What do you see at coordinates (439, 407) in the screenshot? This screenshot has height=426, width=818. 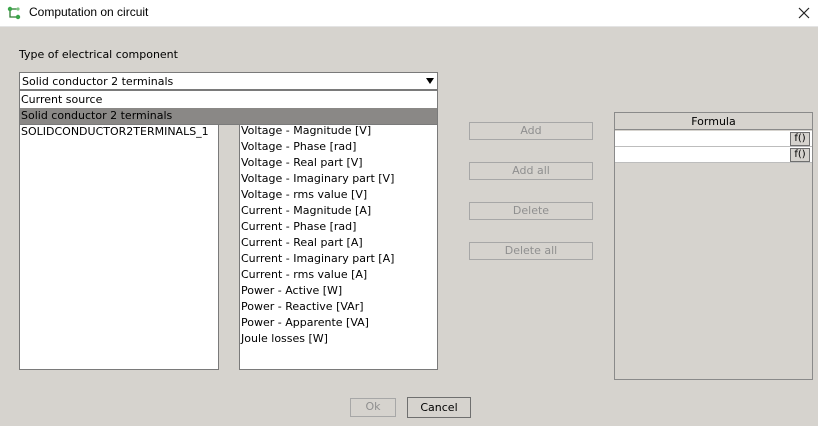 I see `cancel-button: Cancel` at bounding box center [439, 407].